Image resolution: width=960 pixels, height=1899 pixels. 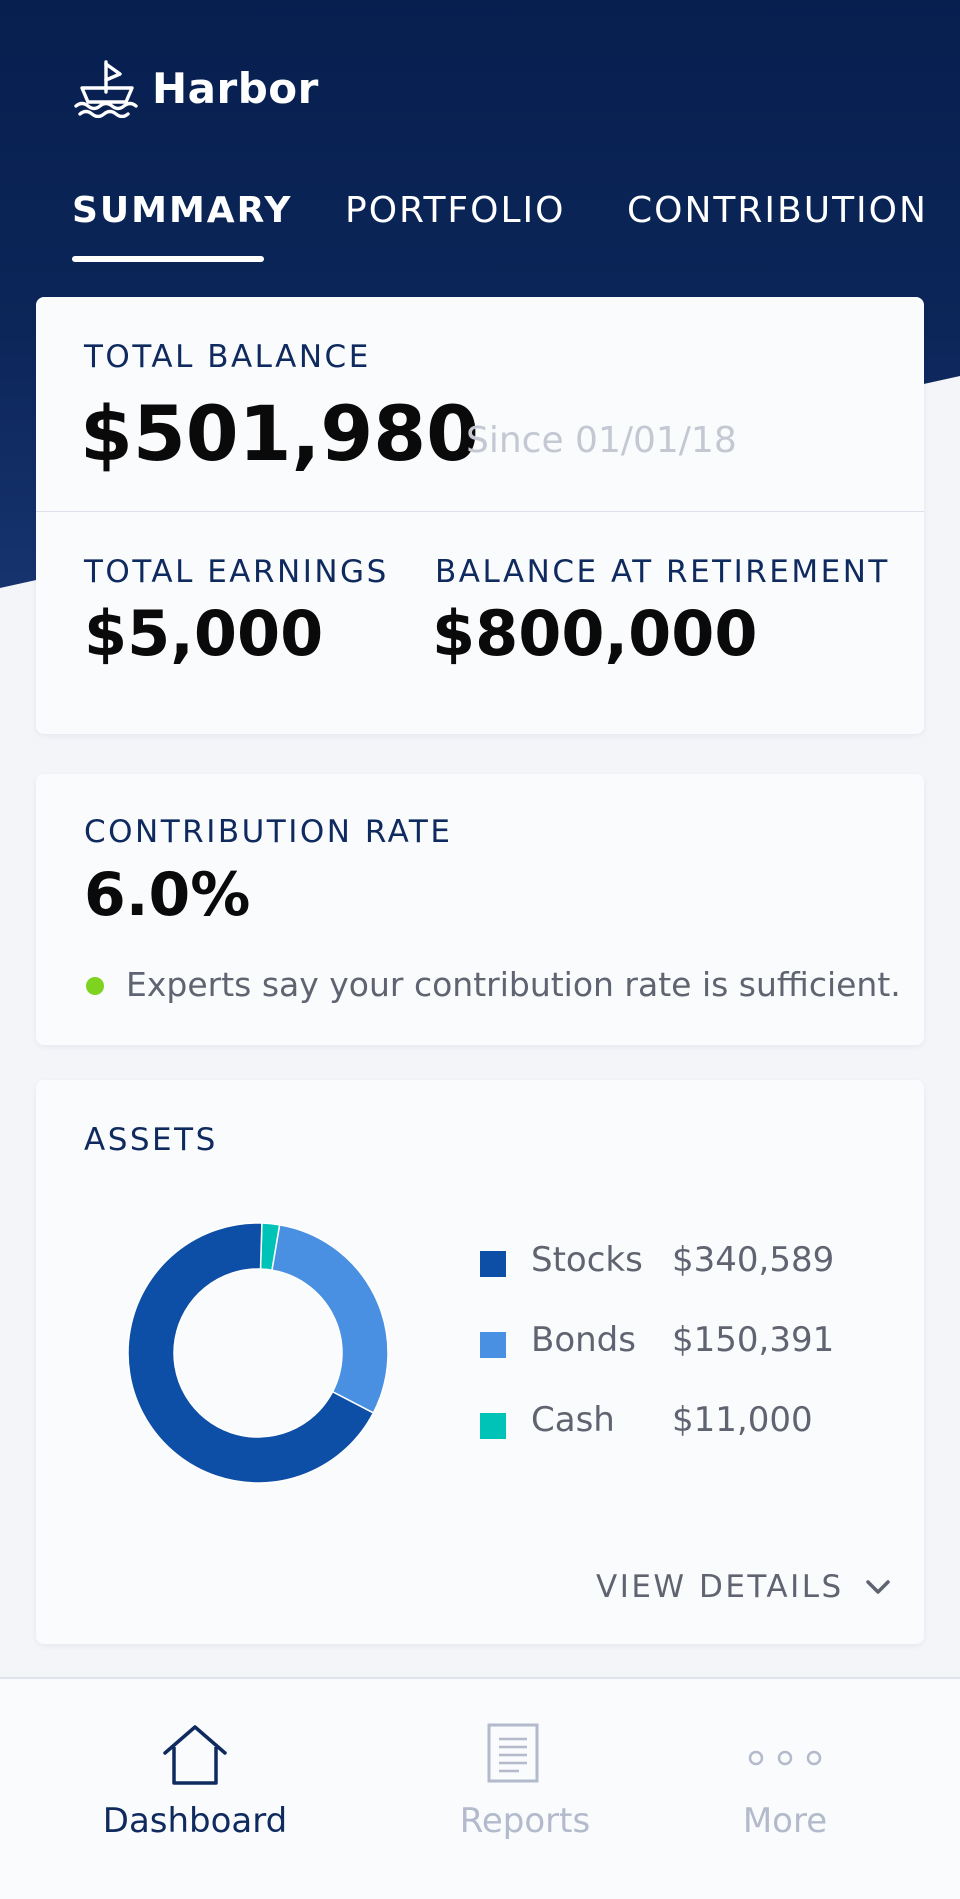 I want to click on legend-amount-stocks: $340,589, so click(x=753, y=1260).